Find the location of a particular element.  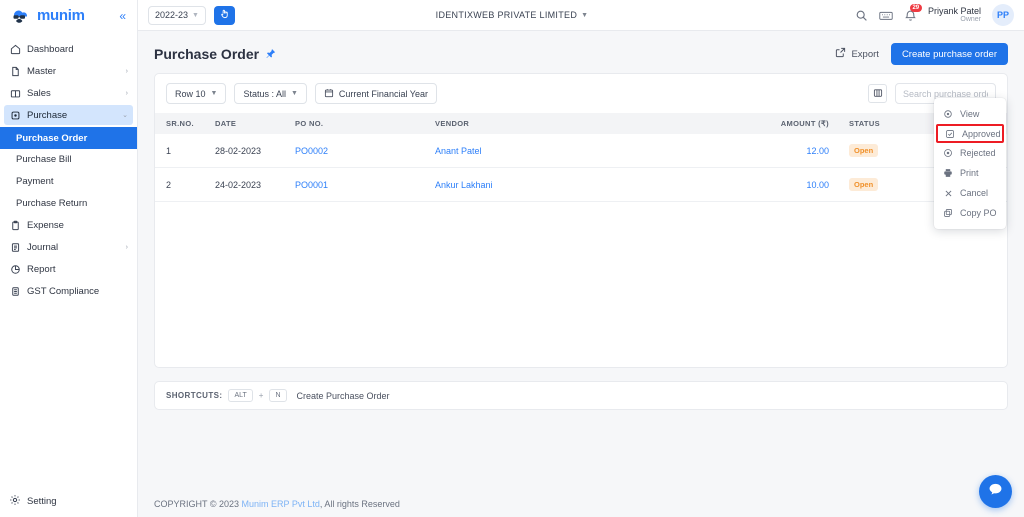

create-purchase-order-button: Create purchase order is located at coordinates (949, 54).